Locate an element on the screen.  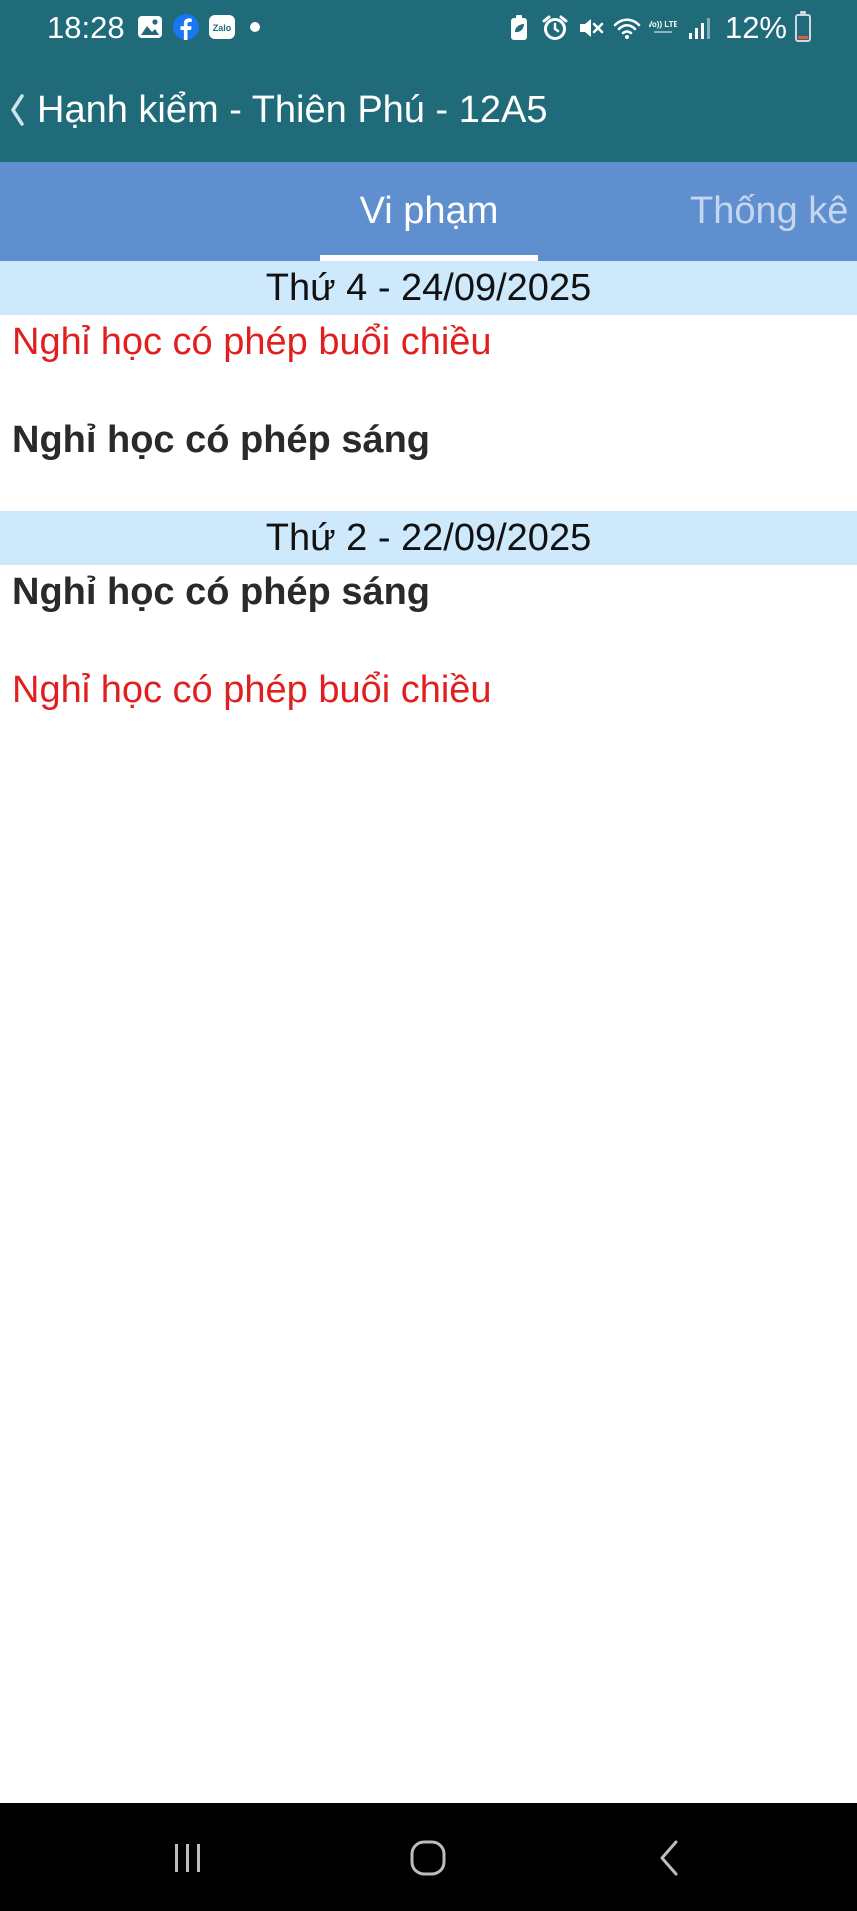
back-icon is located at coordinates (669, 1858).